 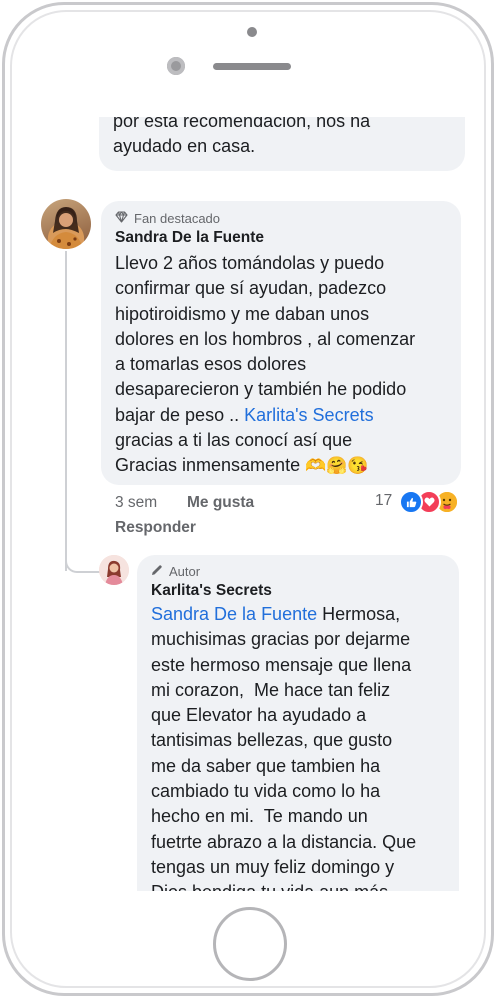 What do you see at coordinates (308, 415) in the screenshot?
I see `mention-link: Karlita's Secrets` at bounding box center [308, 415].